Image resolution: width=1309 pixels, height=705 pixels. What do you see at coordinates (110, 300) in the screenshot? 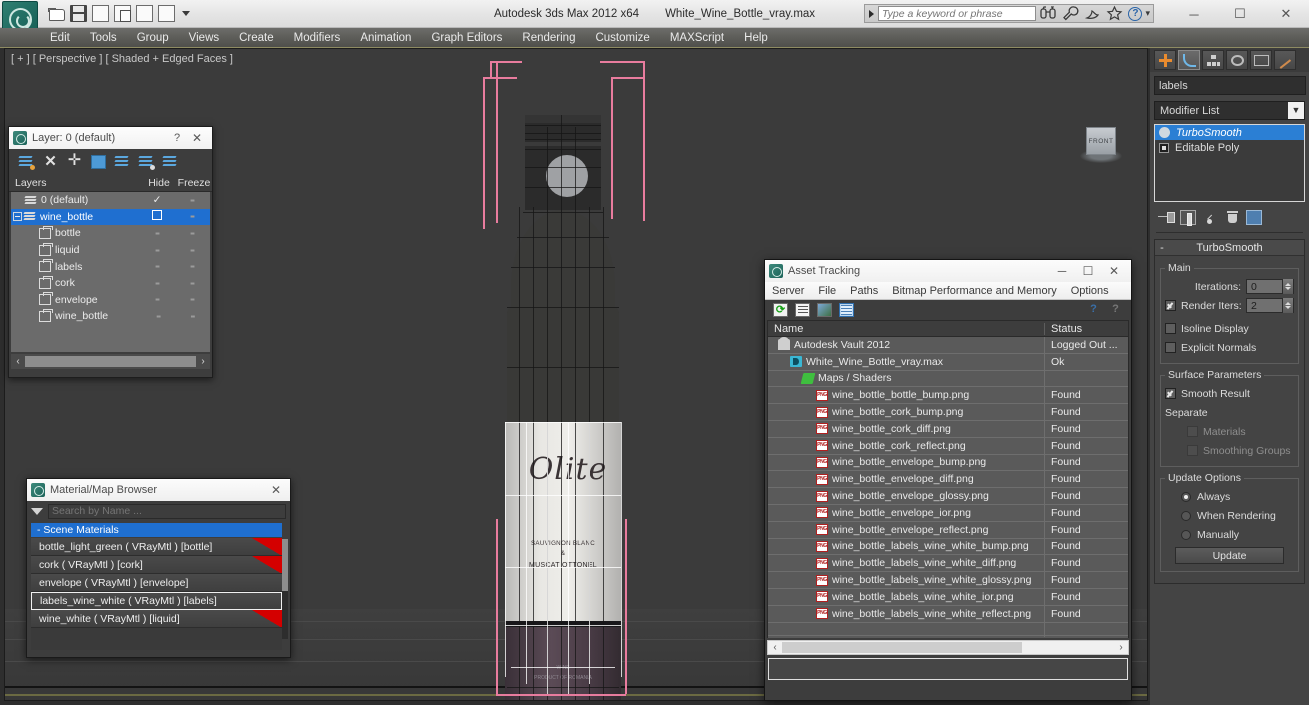
I see `layer-row: envelope ▪▪ ▪▪` at bounding box center [110, 300].